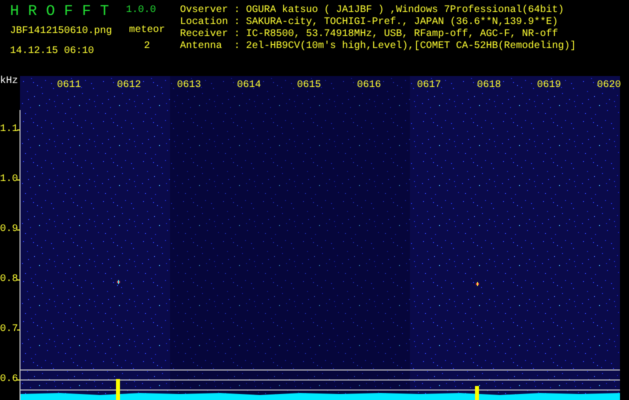 This screenshot has height=400, width=629. I want to click on time-label: 0620, so click(609, 86).